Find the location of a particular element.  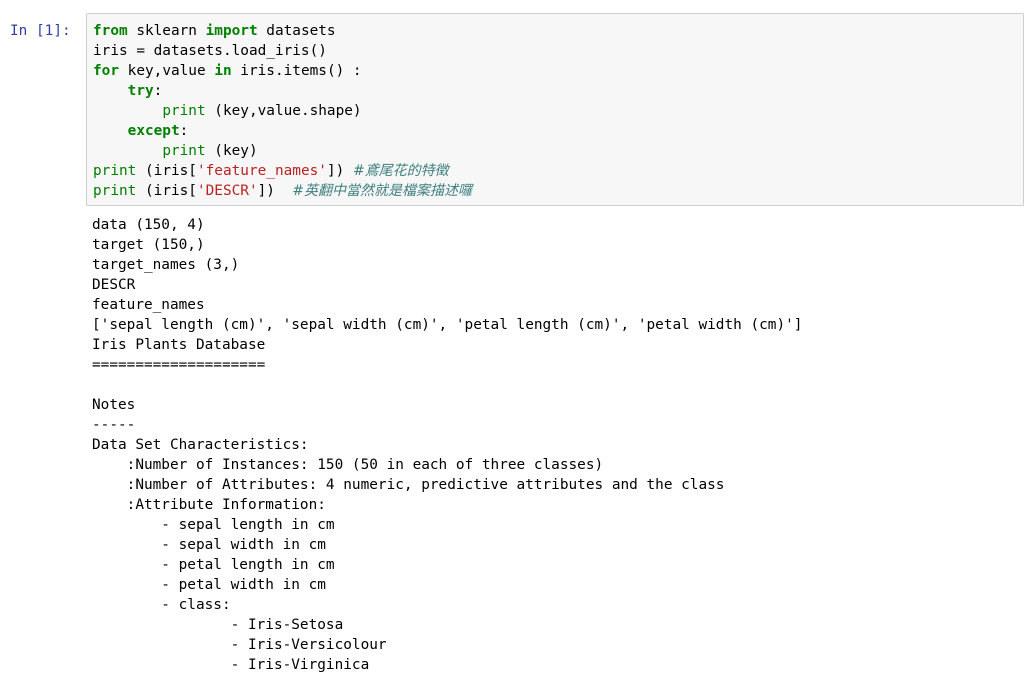

code-line: except: is located at coordinates (282, 131).